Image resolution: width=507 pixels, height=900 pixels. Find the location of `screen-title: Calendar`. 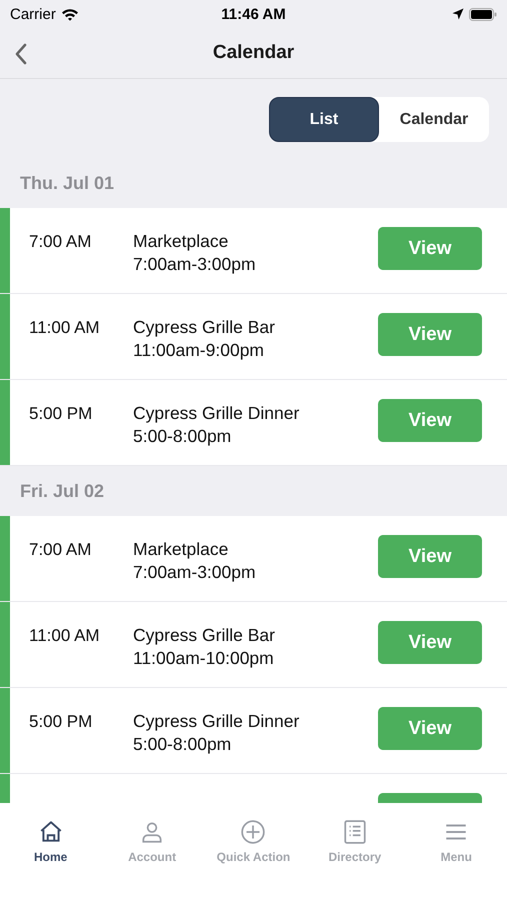

screen-title: Calendar is located at coordinates (253, 53).